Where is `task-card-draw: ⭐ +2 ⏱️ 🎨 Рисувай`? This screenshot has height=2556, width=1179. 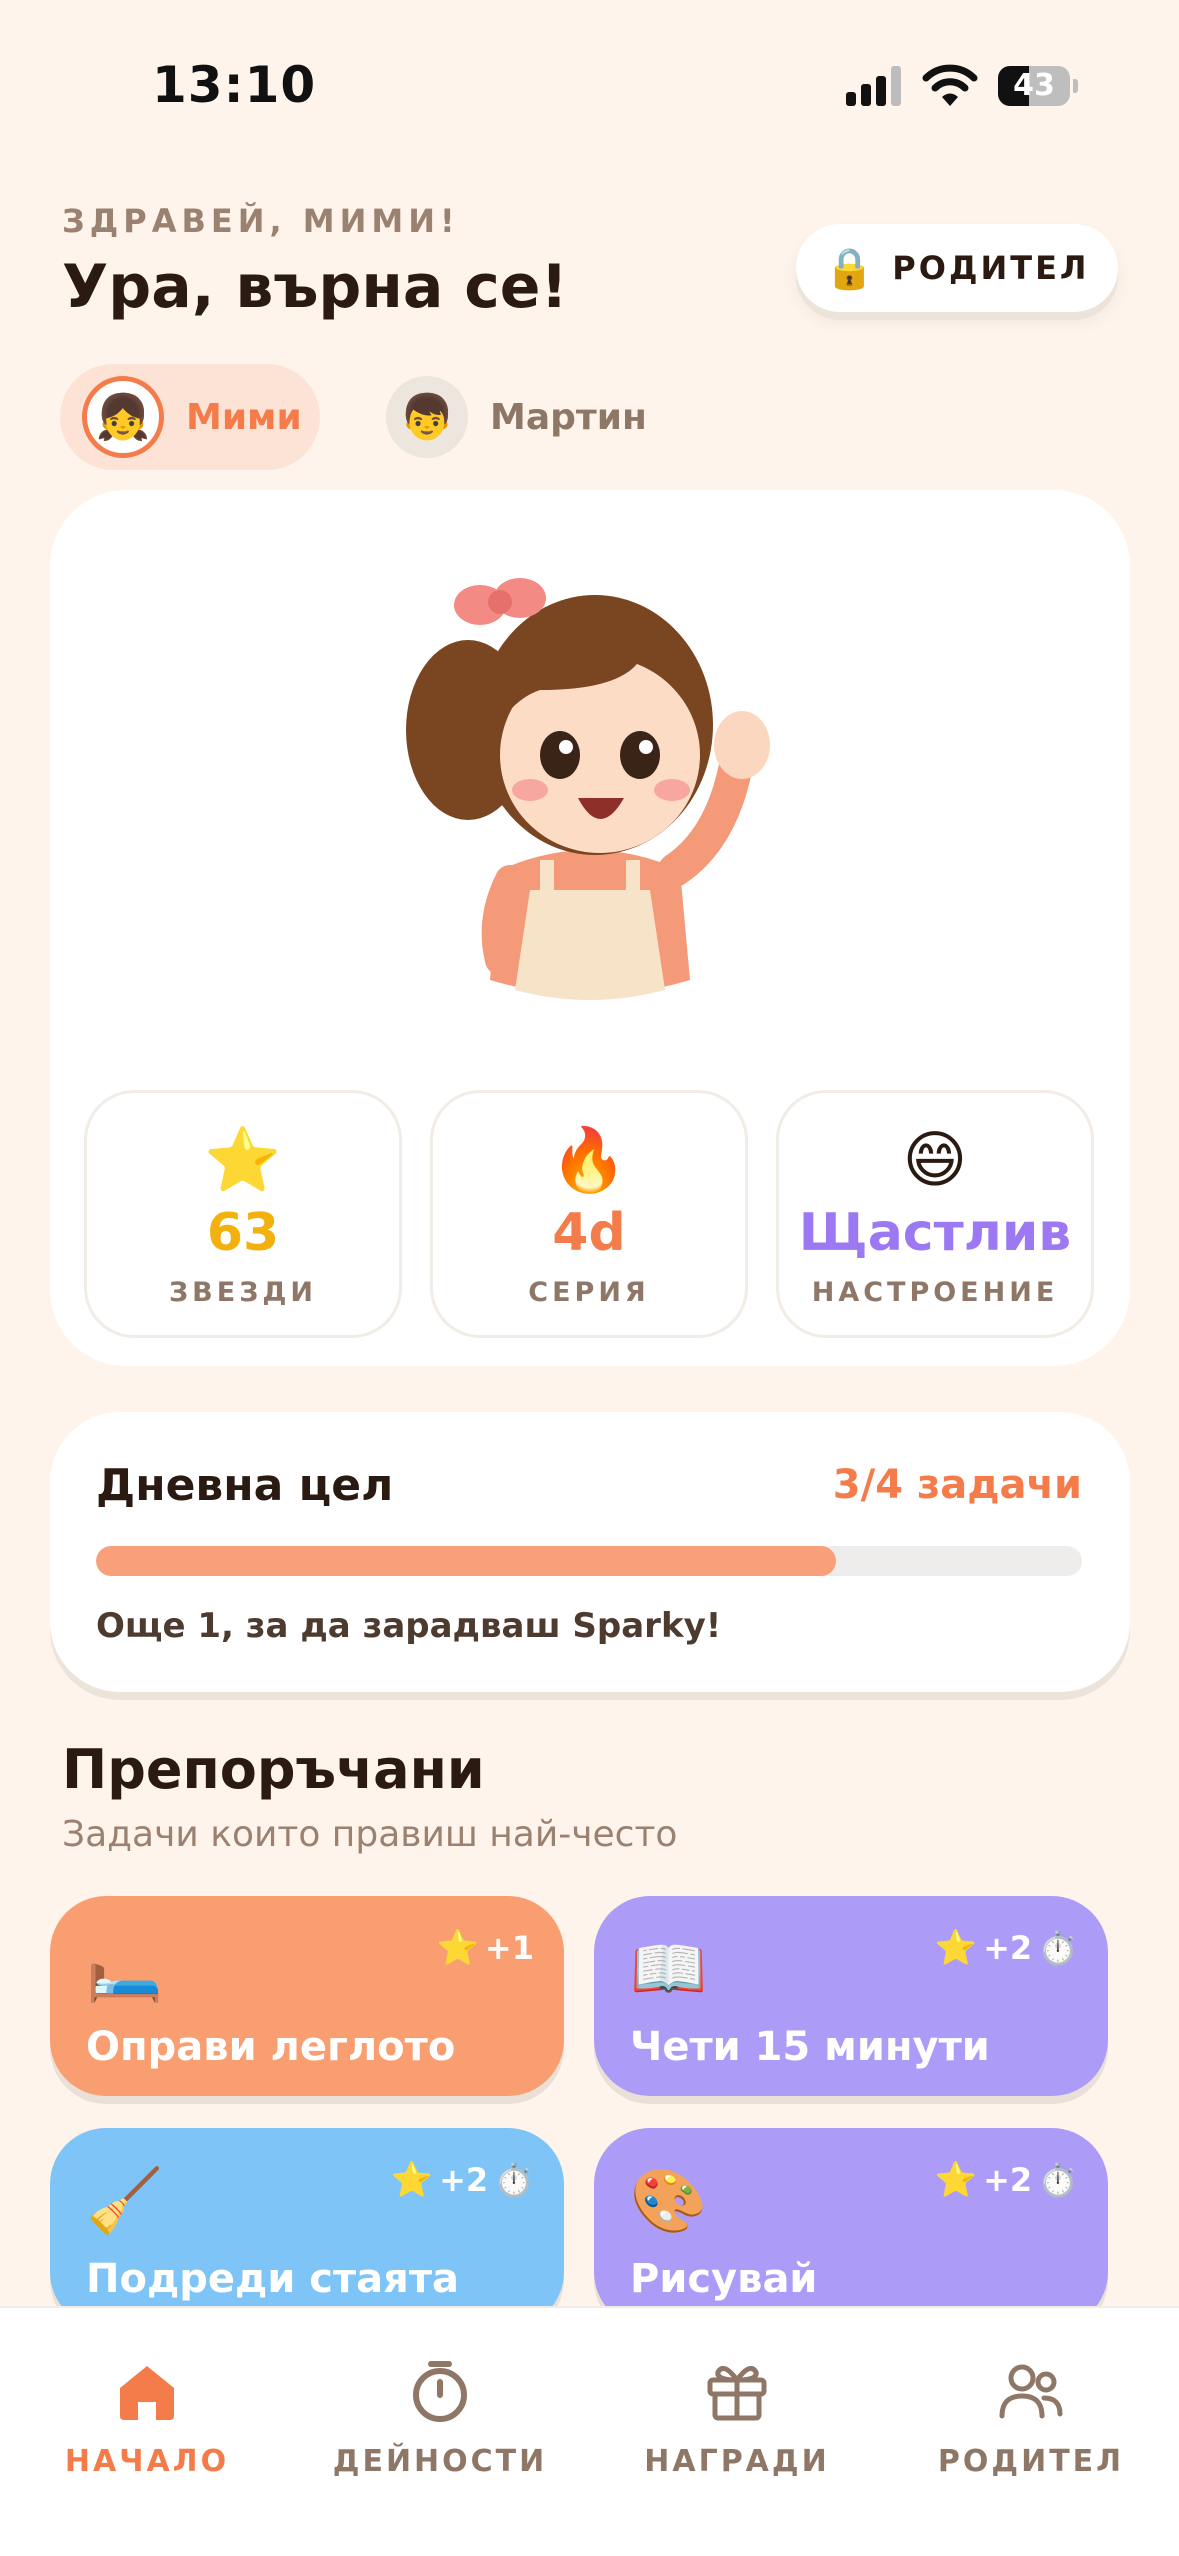 task-card-draw: ⭐ +2 ⏱️ 🎨 Рисувай is located at coordinates (851, 2228).